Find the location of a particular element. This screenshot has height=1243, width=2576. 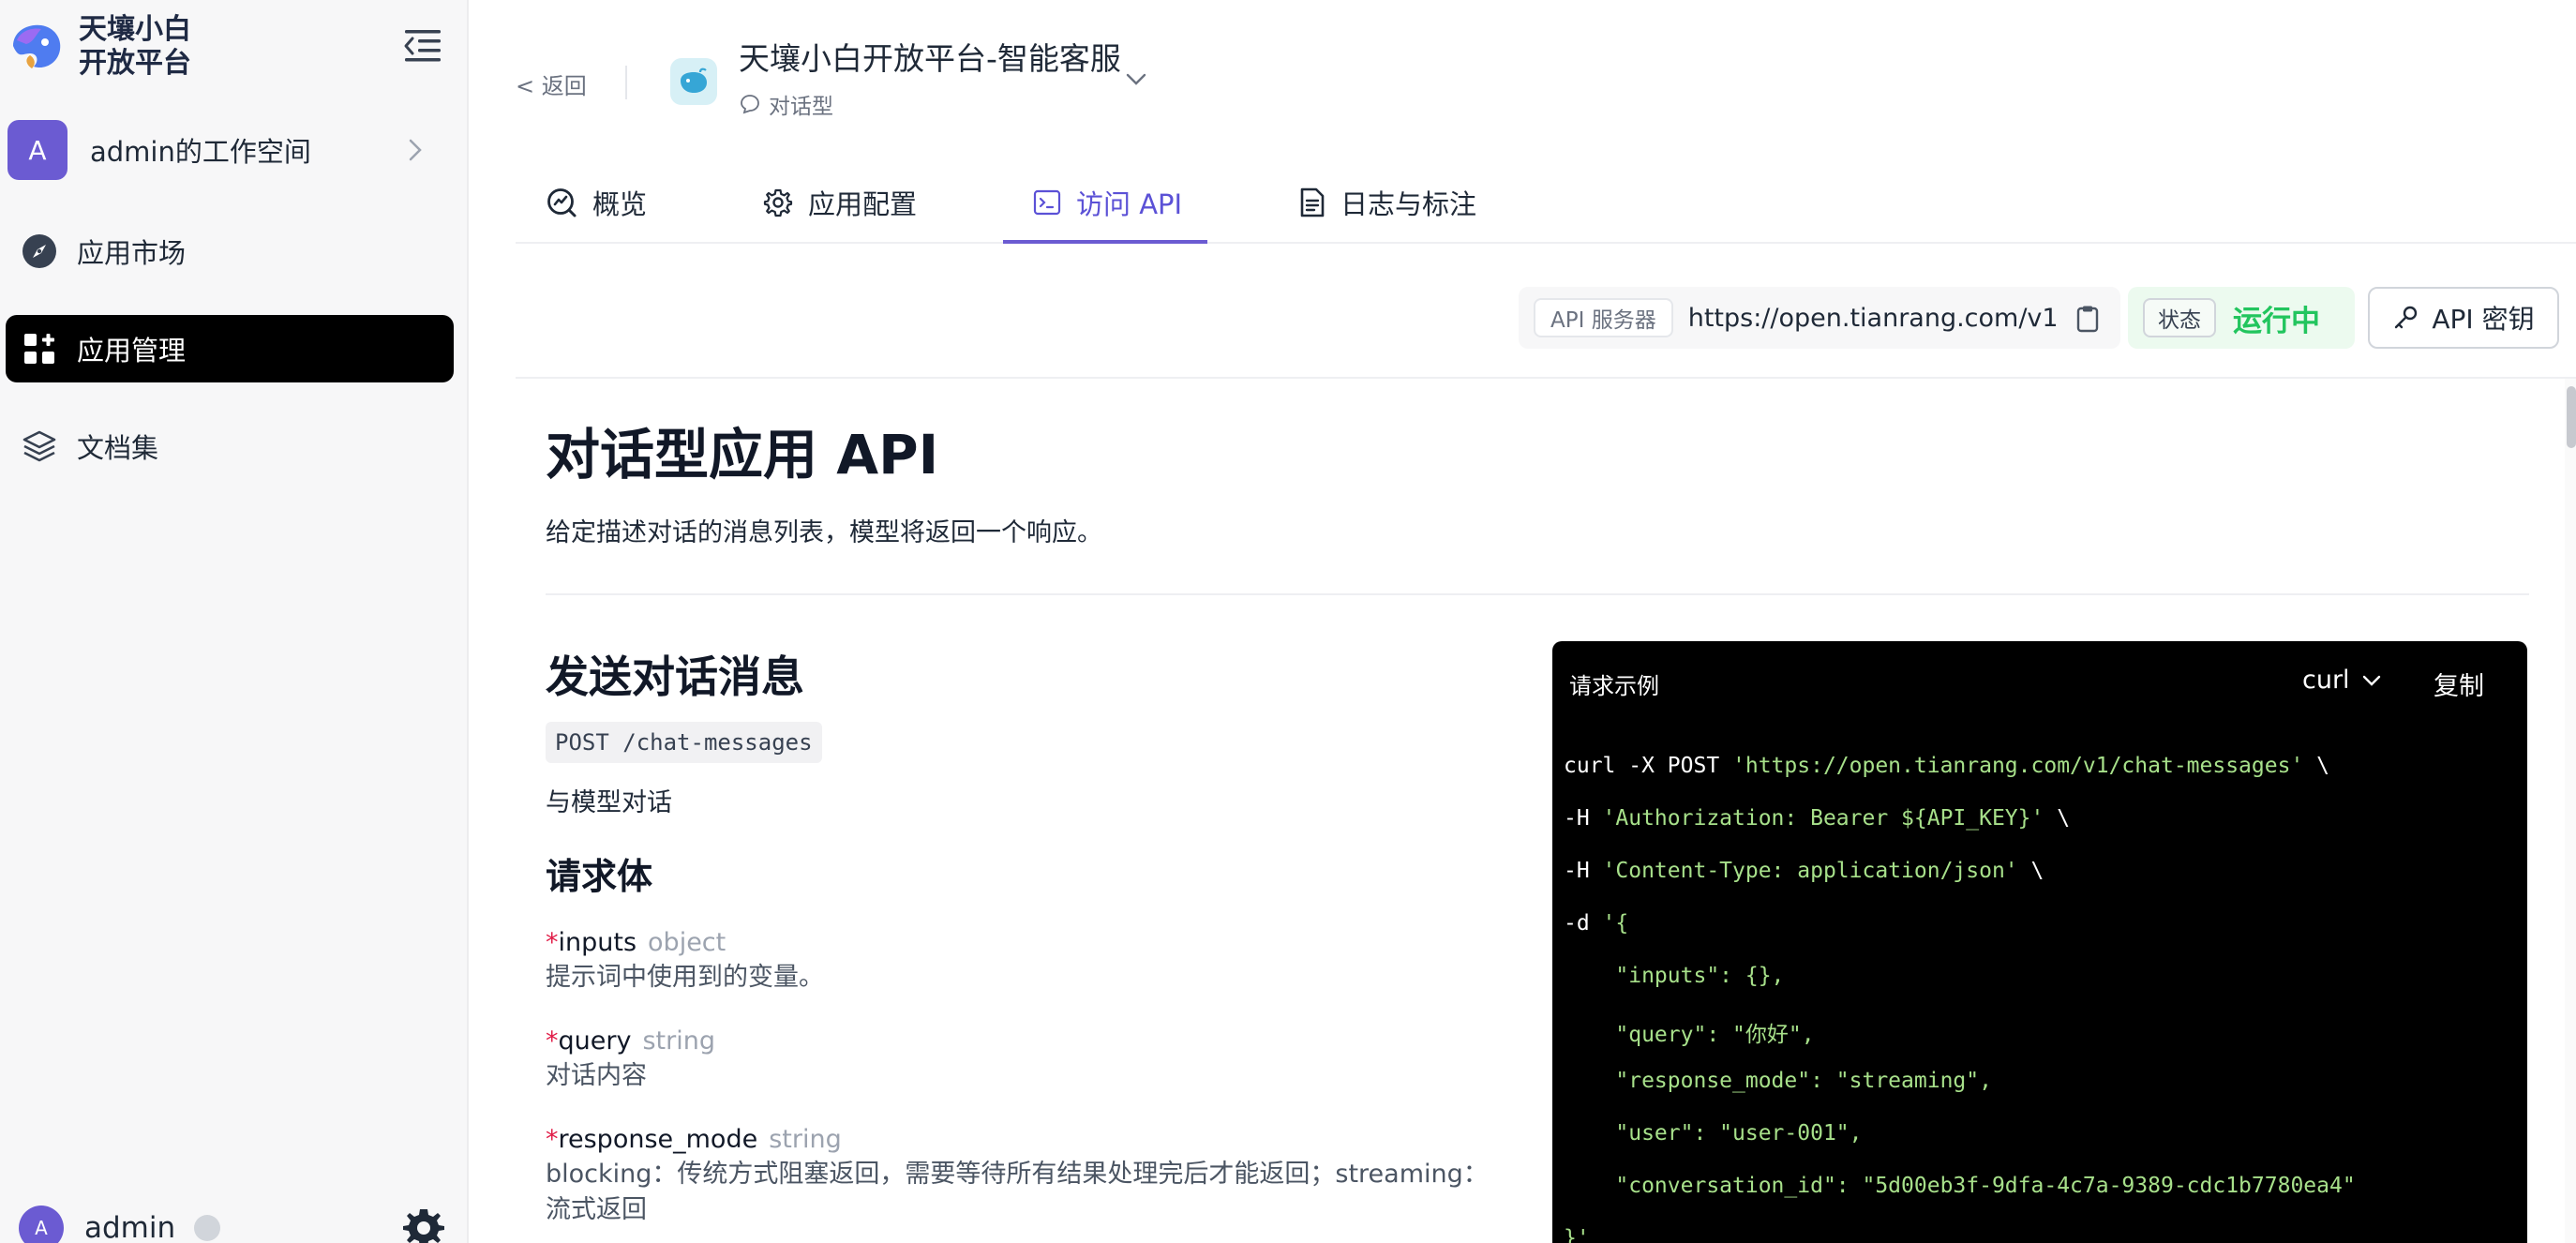

param-name: query is located at coordinates (595, 1041).